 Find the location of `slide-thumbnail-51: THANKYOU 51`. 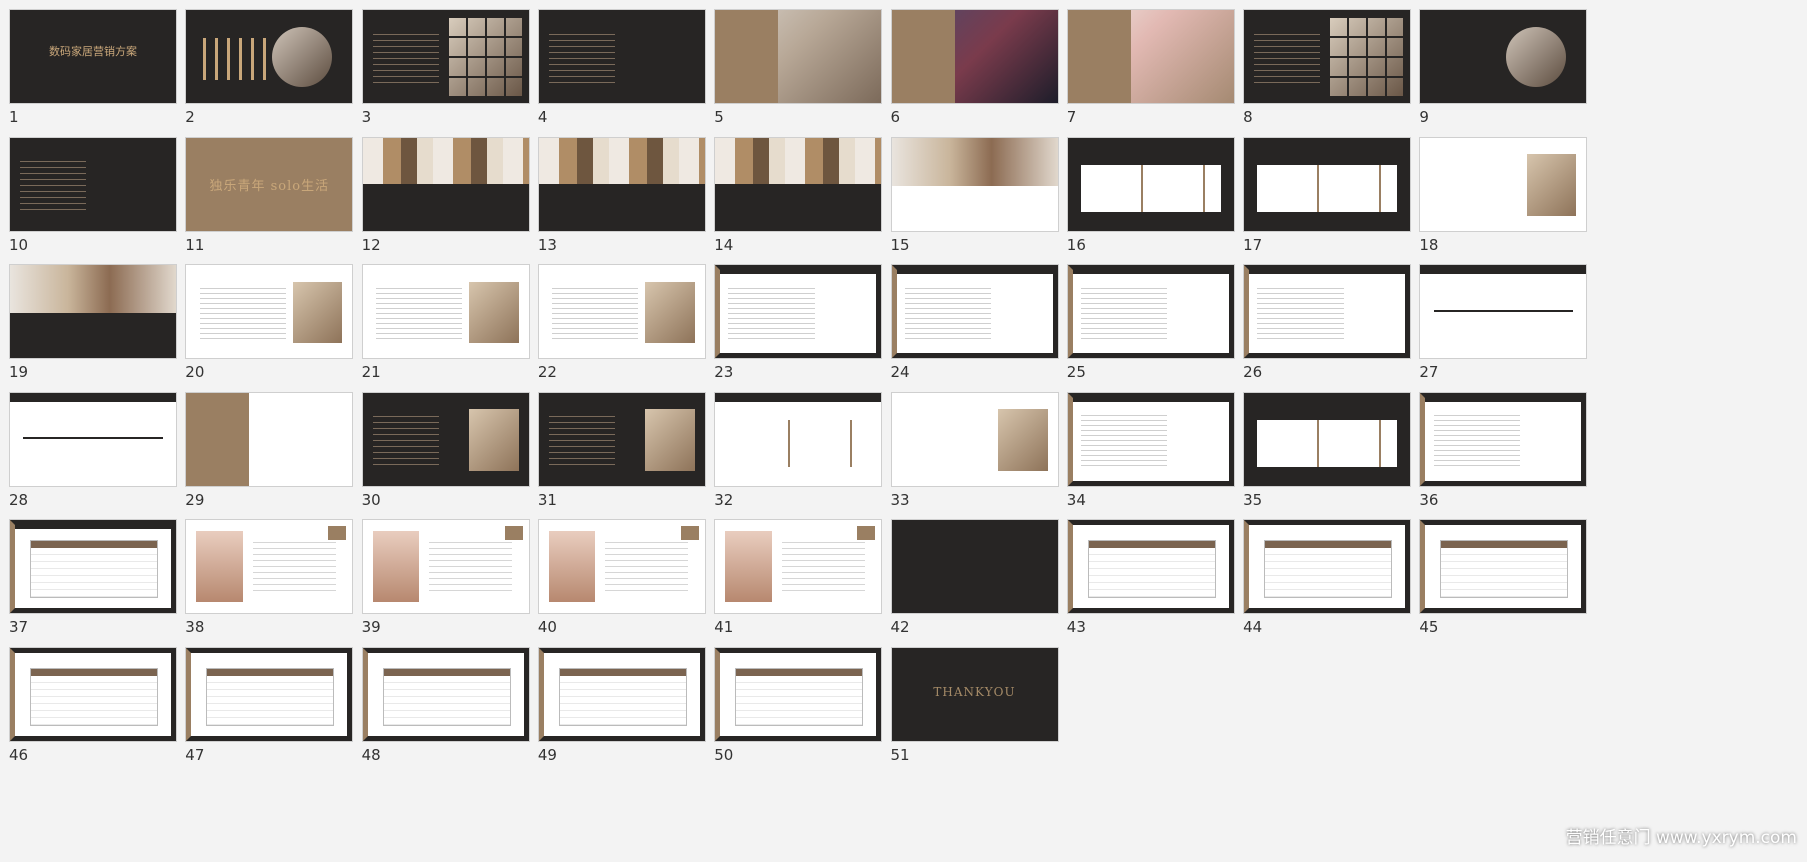

slide-thumbnail-51: THANKYOU 51 is located at coordinates (972, 708).